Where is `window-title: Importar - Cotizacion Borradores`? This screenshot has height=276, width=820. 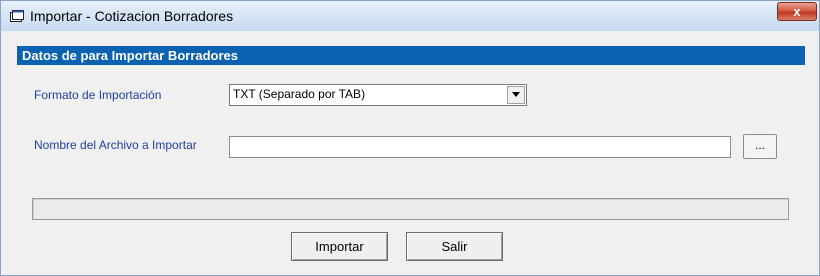
window-title: Importar - Cotizacion Borradores is located at coordinates (132, 16).